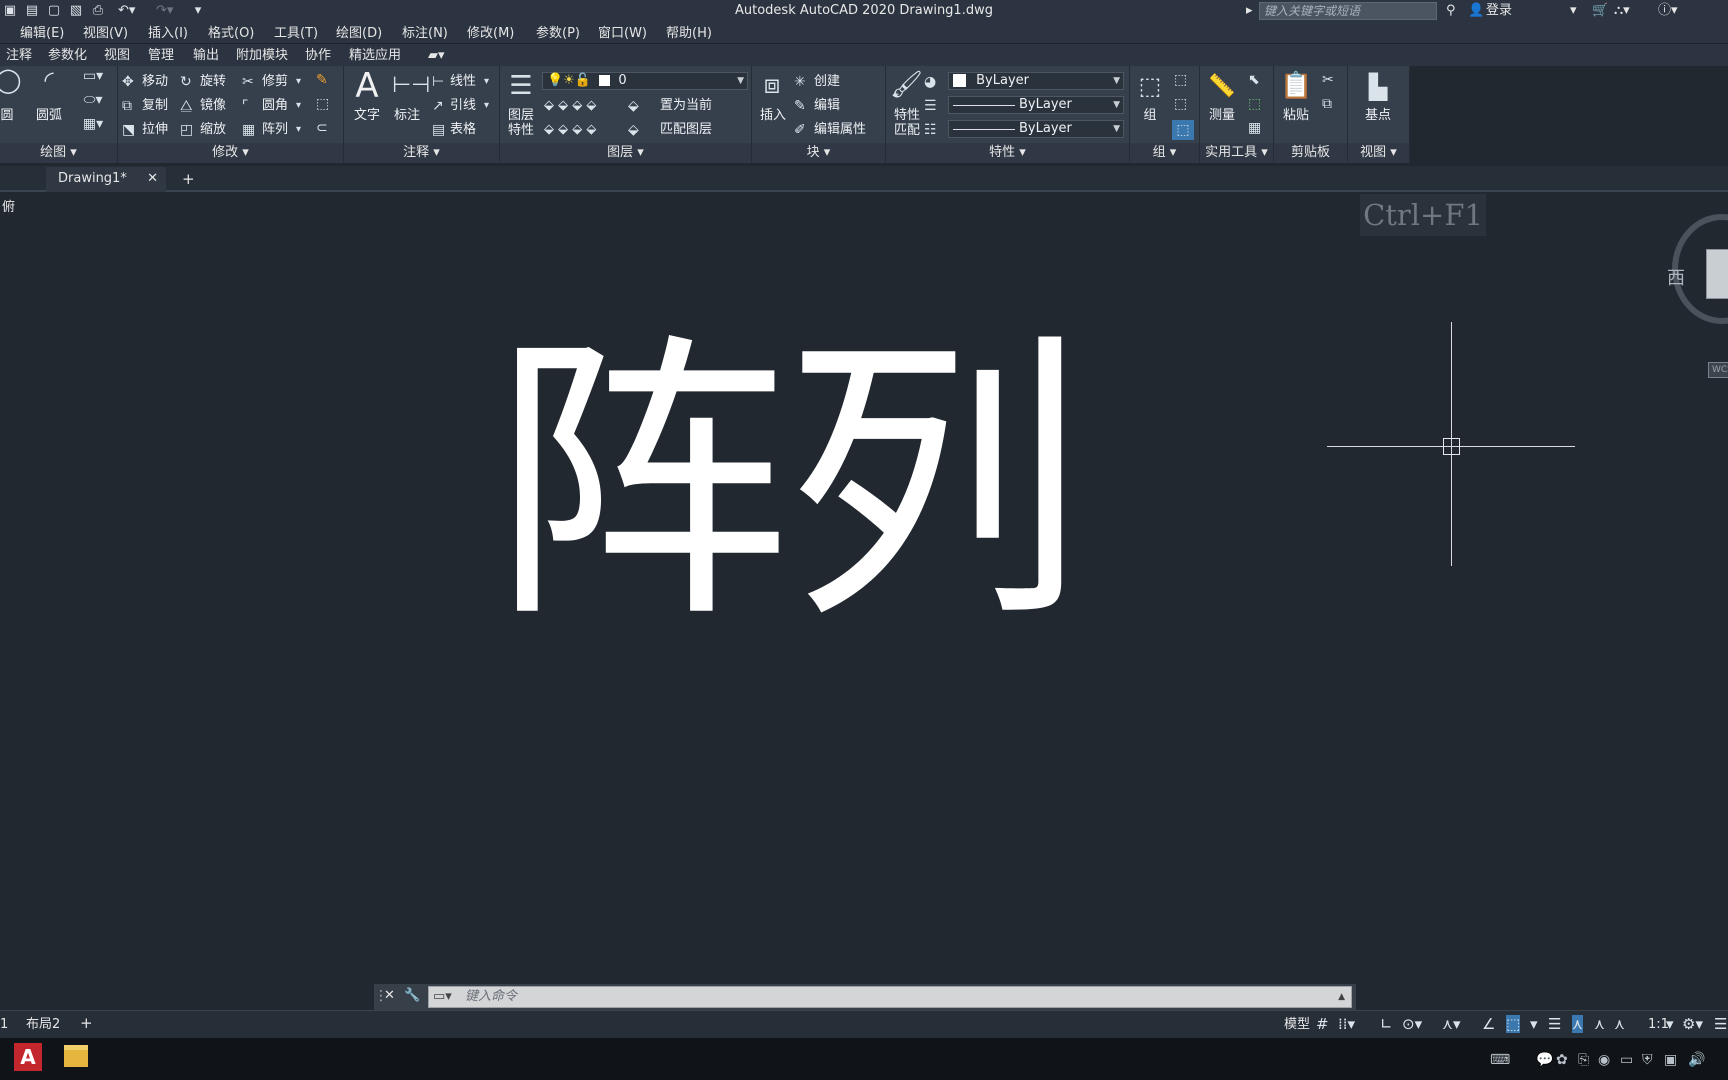  Describe the element at coordinates (1378, 153) in the screenshot. I see `panel-view-label: 视图 ▾` at that location.